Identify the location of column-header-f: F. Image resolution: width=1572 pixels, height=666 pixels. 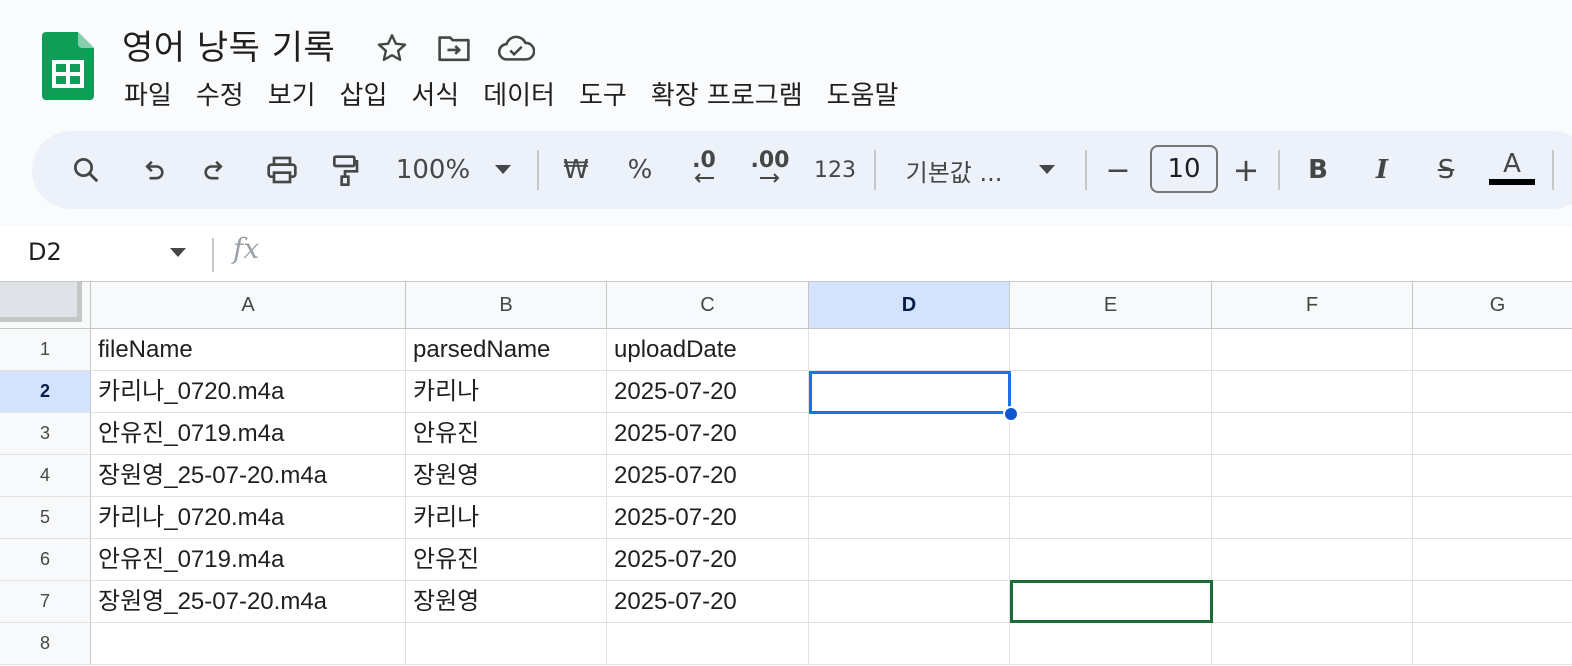
(1312, 305).